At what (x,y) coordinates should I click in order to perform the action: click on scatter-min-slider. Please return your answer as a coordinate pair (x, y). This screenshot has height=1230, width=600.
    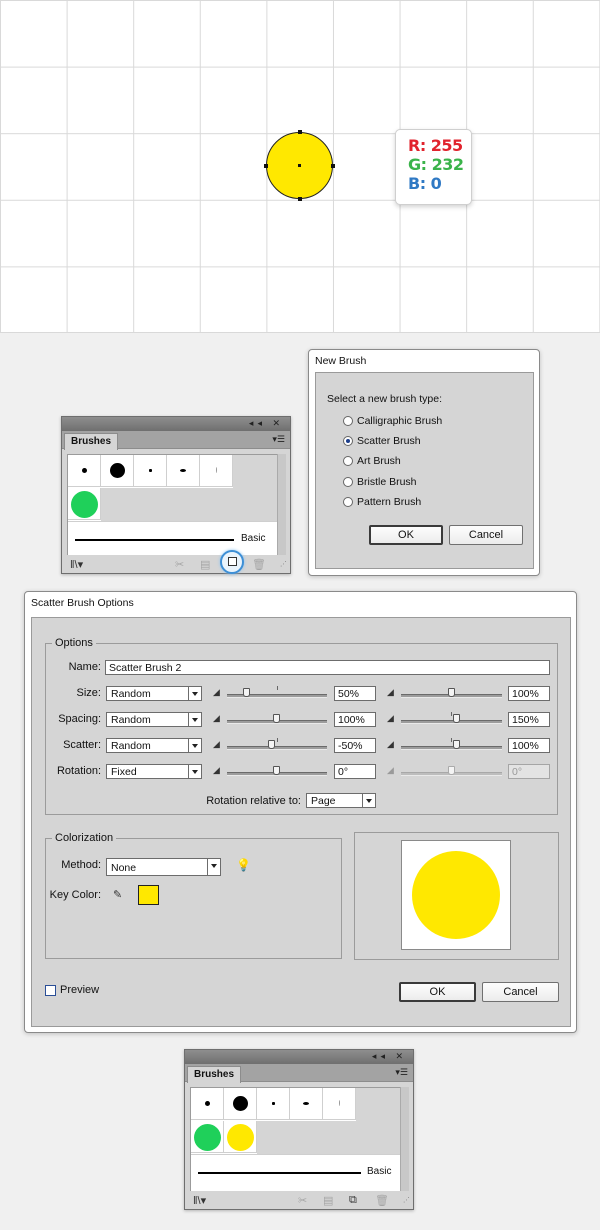
    Looking at the image, I should click on (277, 744).